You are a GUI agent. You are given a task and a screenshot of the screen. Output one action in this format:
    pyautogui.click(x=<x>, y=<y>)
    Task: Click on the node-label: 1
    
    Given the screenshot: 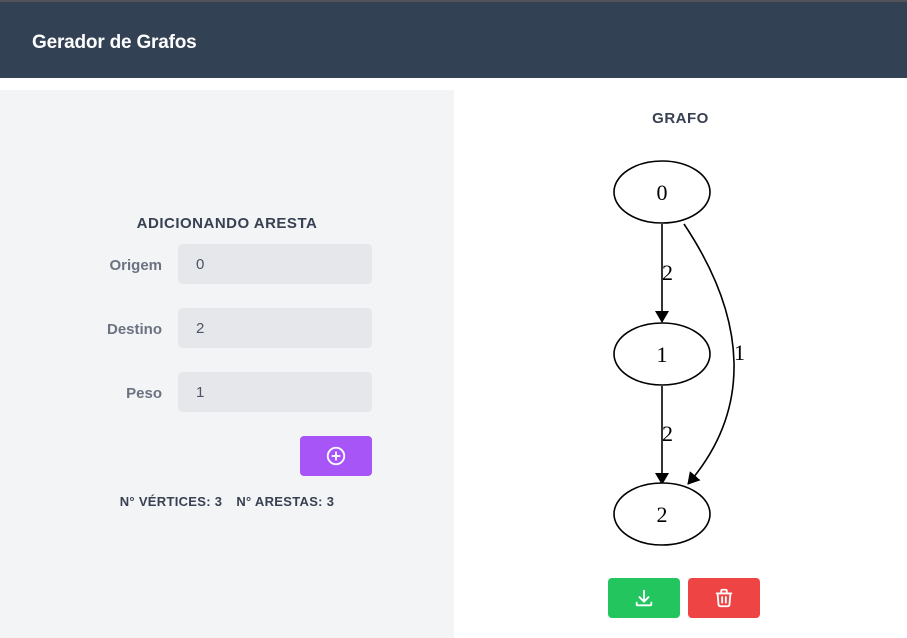 What is the action you would take?
    pyautogui.click(x=662, y=354)
    